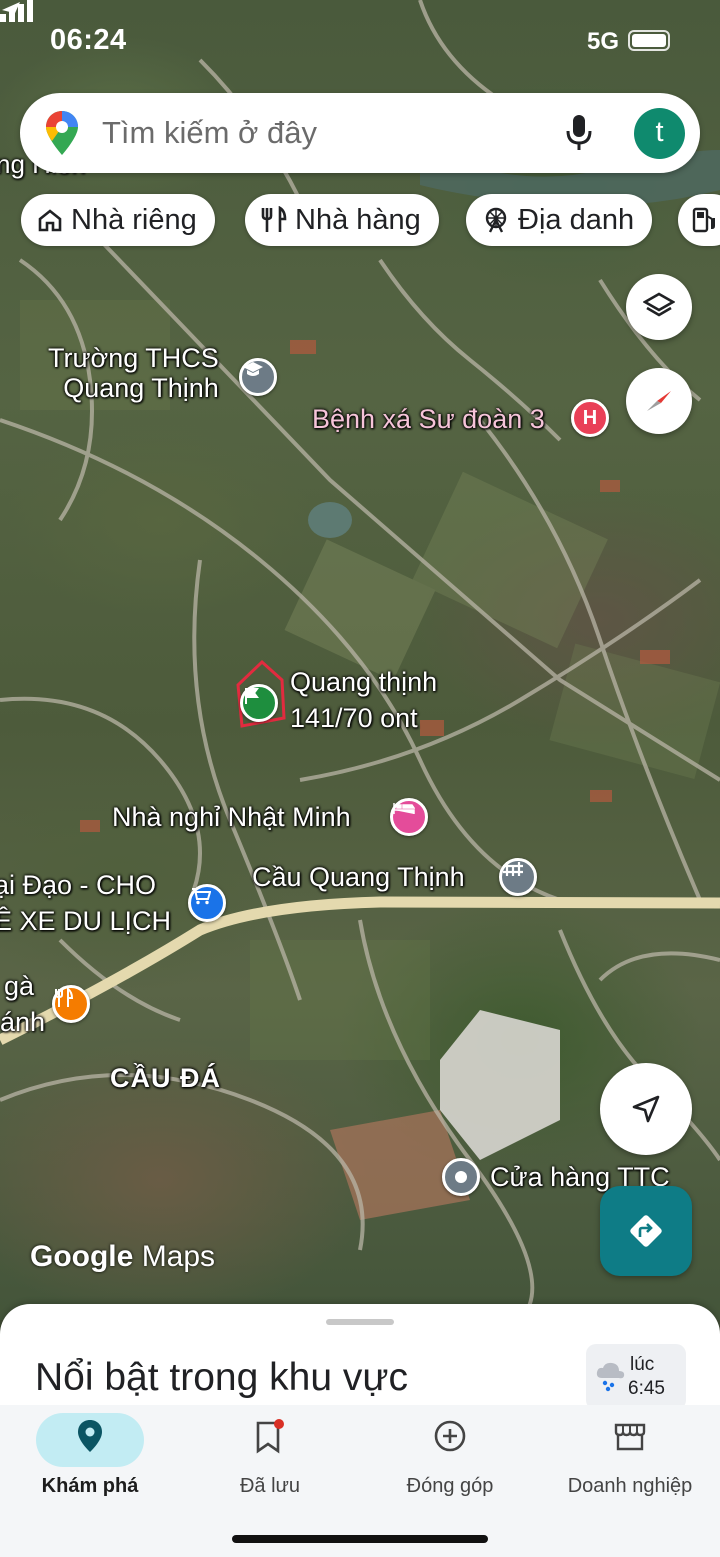  What do you see at coordinates (82, 1256) in the screenshot?
I see `attribution-google: Google` at bounding box center [82, 1256].